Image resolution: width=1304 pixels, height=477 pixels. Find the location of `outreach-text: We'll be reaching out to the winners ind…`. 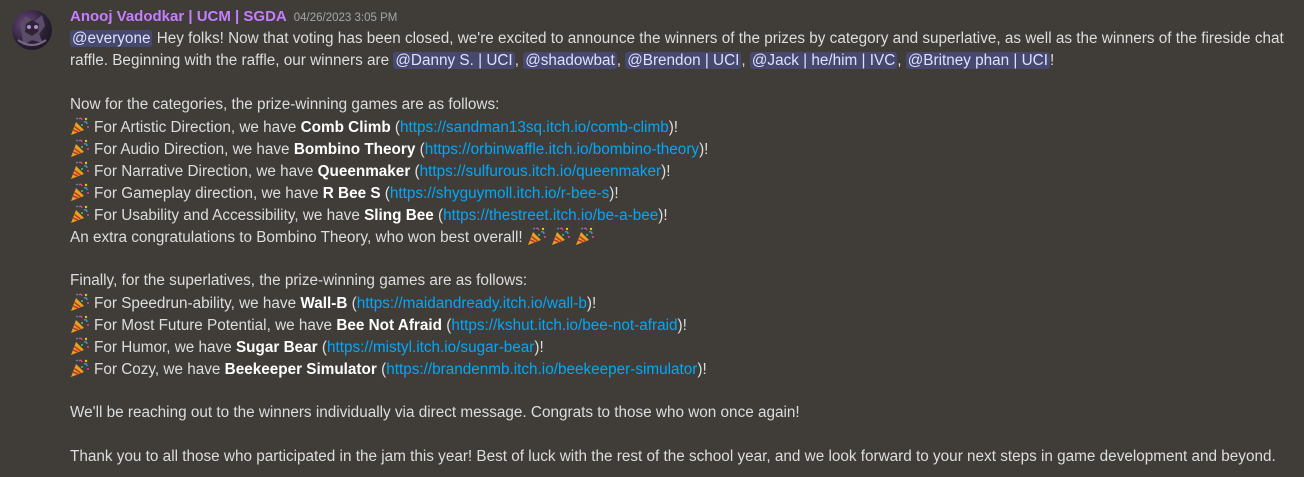

outreach-text: We'll be reaching out to the winners ind… is located at coordinates (435, 412).